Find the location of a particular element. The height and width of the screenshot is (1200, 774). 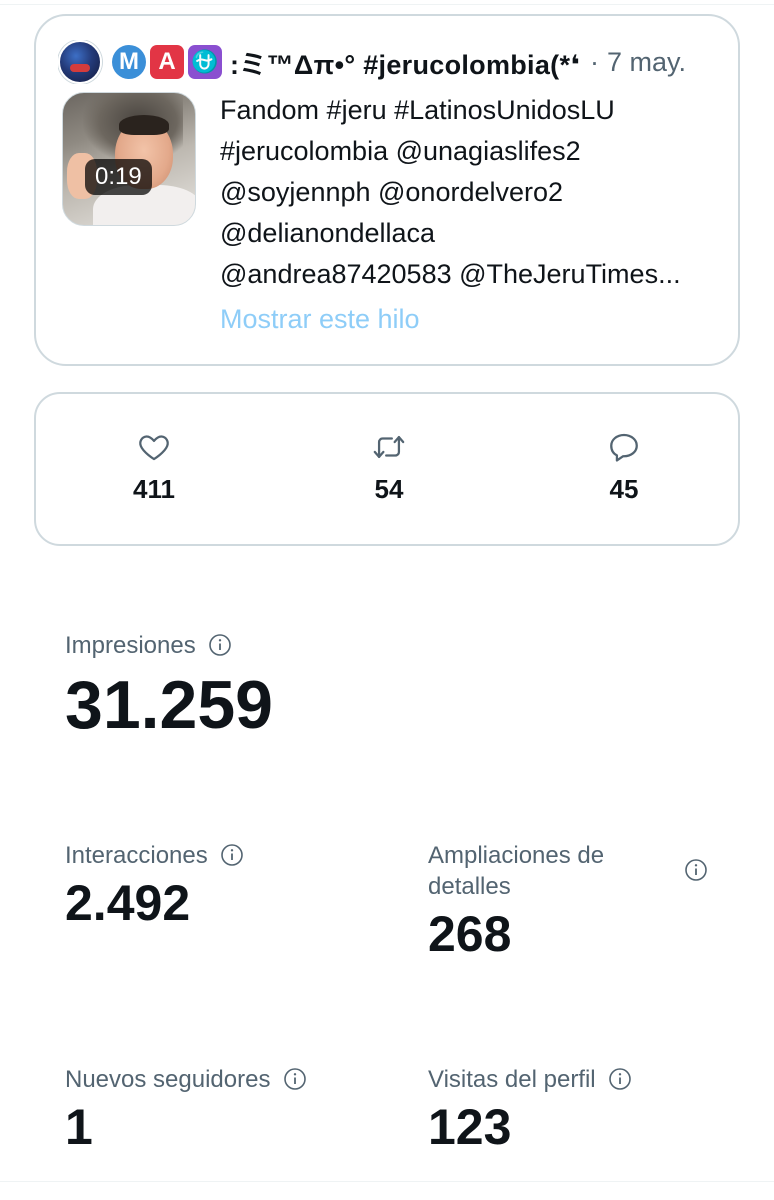

retweets-stat: 54 is located at coordinates (389, 467).